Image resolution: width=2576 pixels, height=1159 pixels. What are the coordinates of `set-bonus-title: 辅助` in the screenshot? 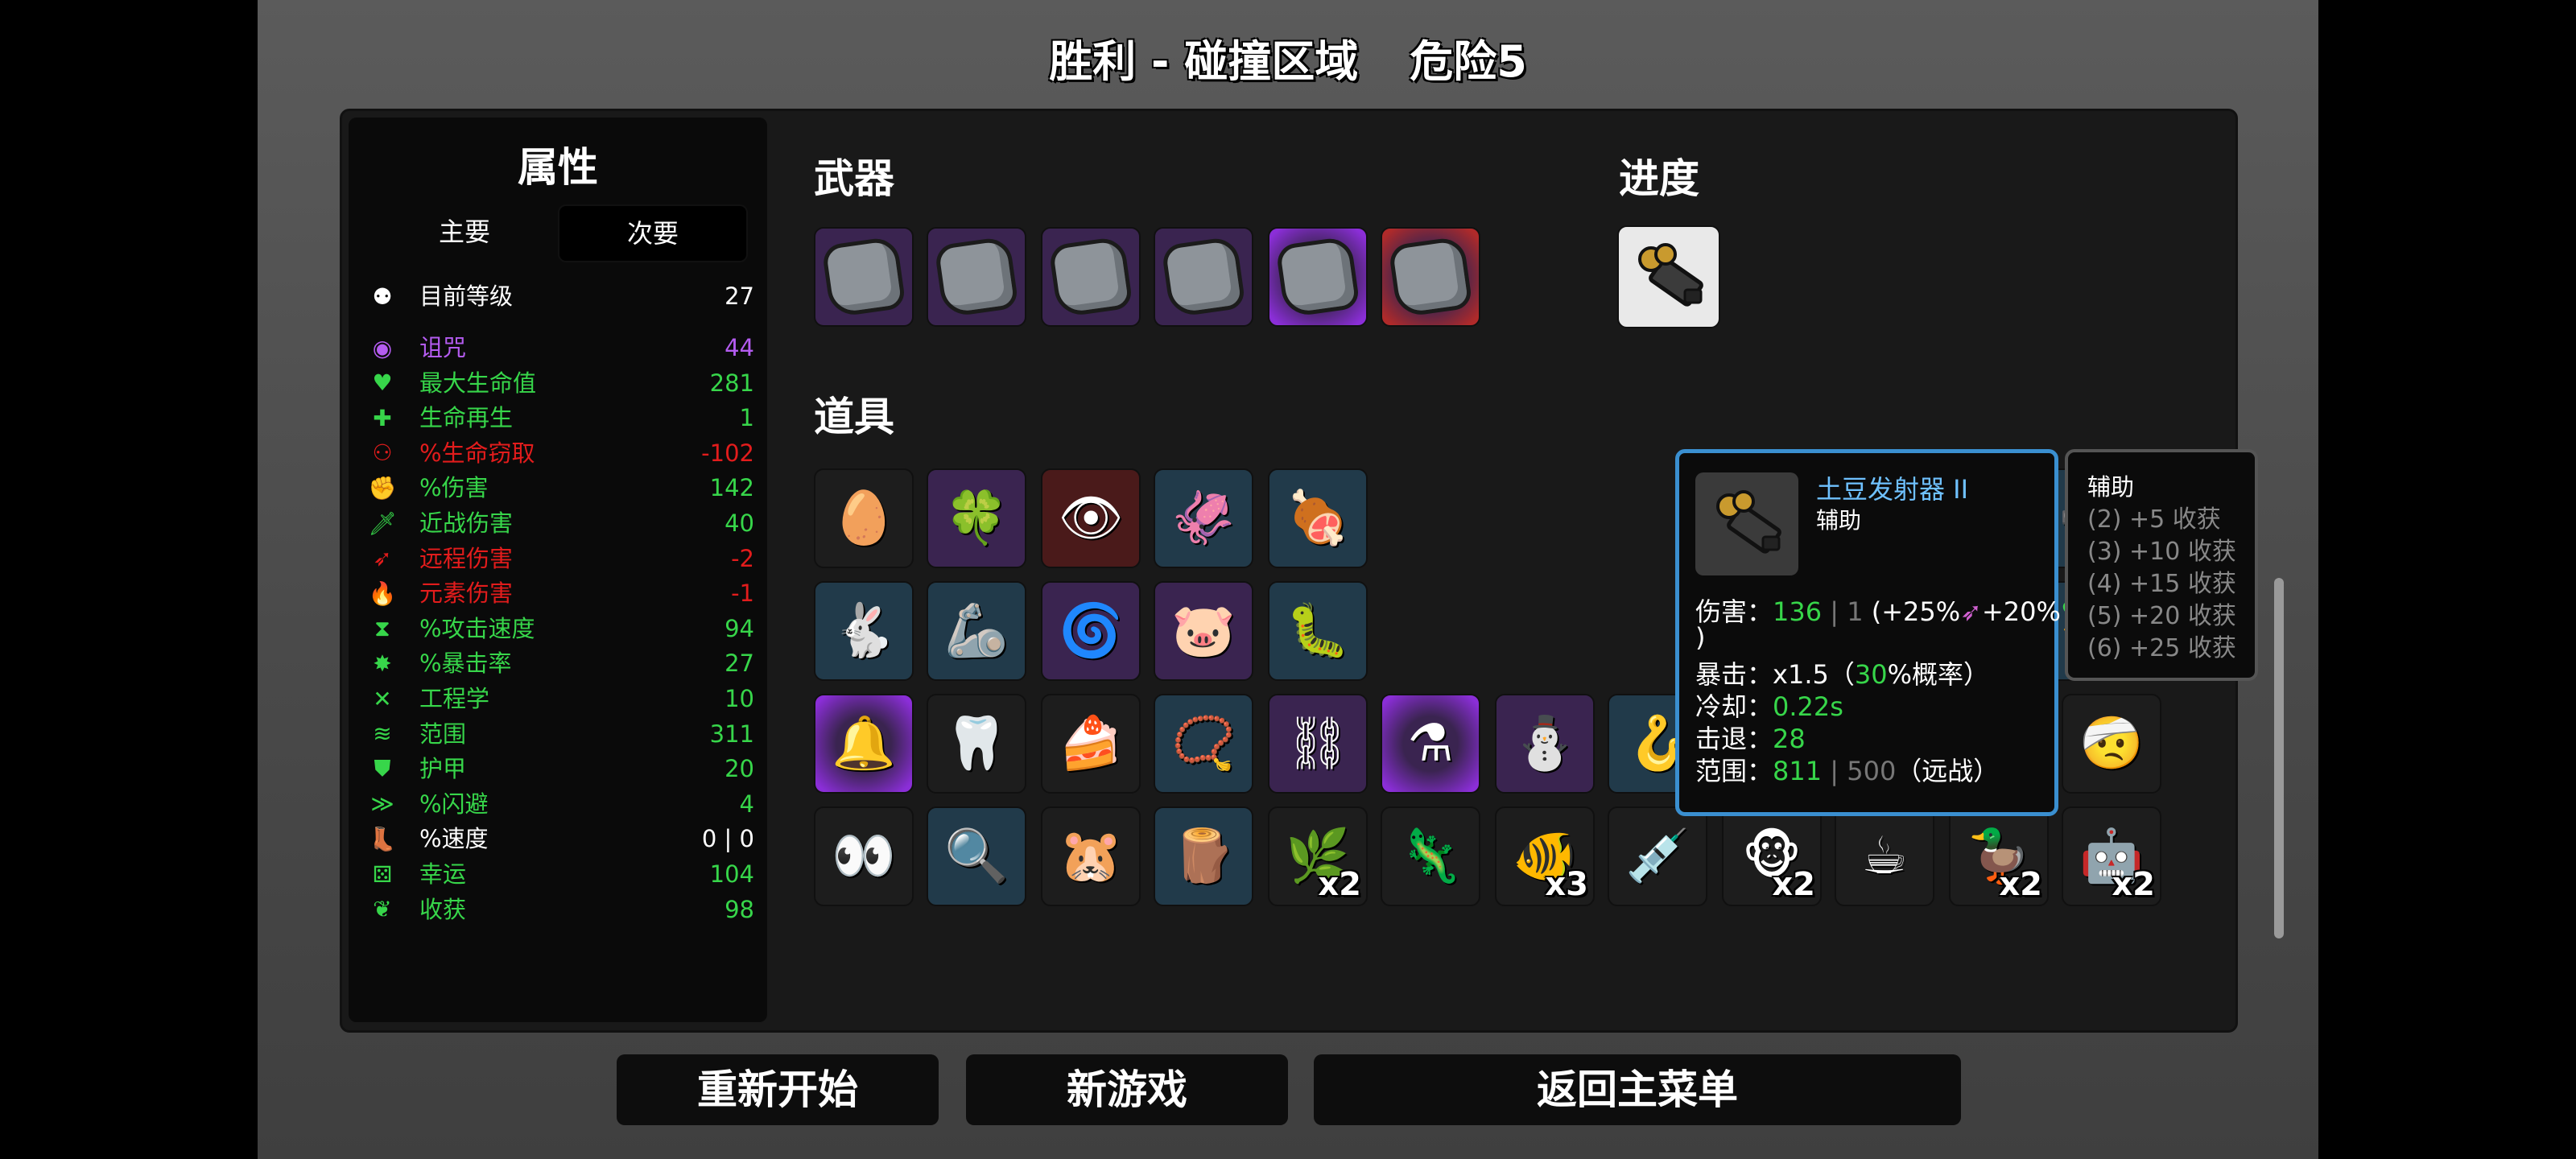 It's located at (2111, 487).